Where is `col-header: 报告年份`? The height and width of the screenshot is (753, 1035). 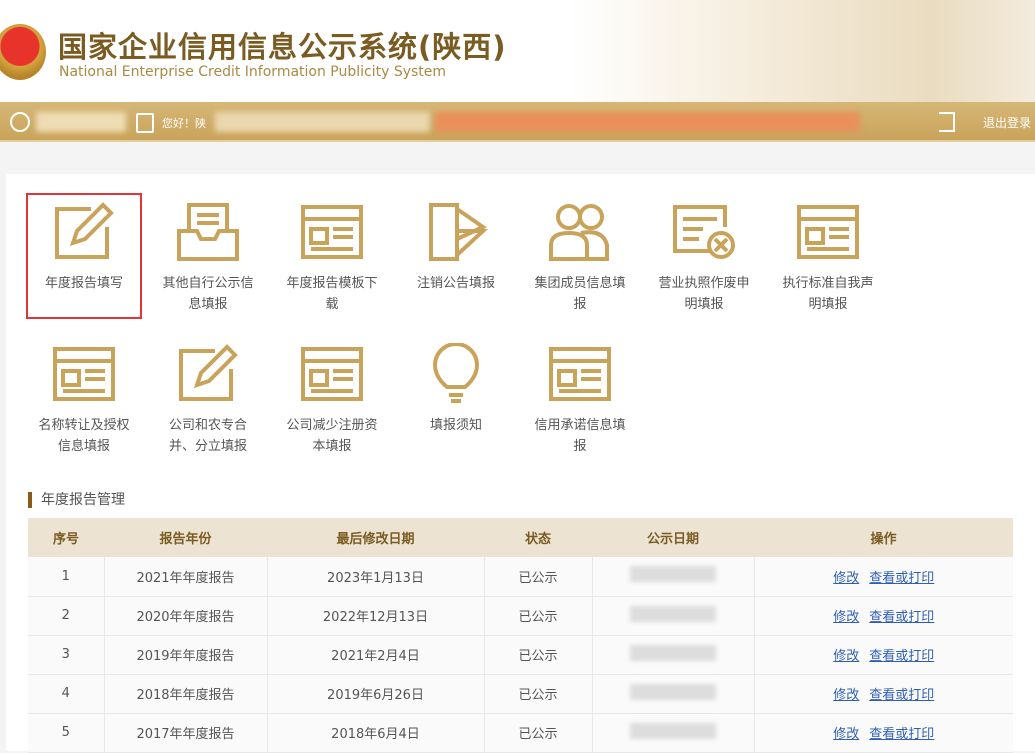
col-header: 报告年份 is located at coordinates (185, 537).